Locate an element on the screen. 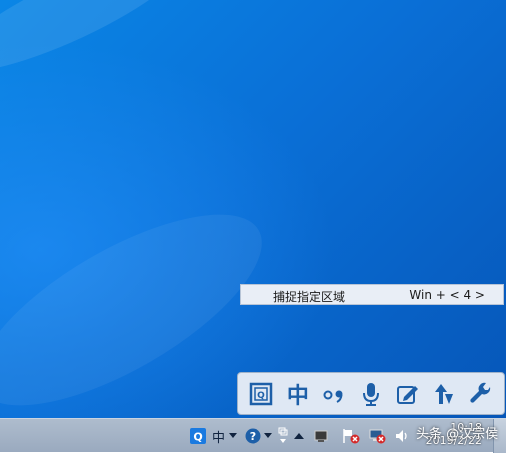 The height and width of the screenshot is (453, 506). ime-logo-icon: Q is located at coordinates (198, 436).